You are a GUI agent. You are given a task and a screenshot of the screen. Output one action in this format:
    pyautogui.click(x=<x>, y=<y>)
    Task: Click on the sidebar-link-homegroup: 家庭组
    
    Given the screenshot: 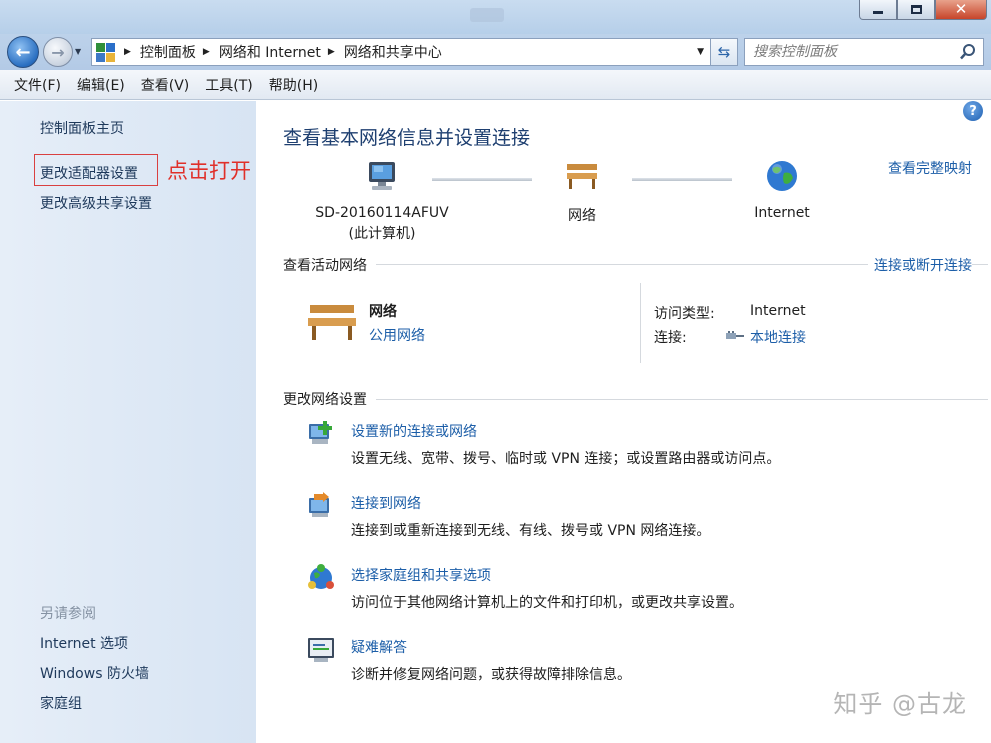 What is the action you would take?
    pyautogui.click(x=61, y=703)
    